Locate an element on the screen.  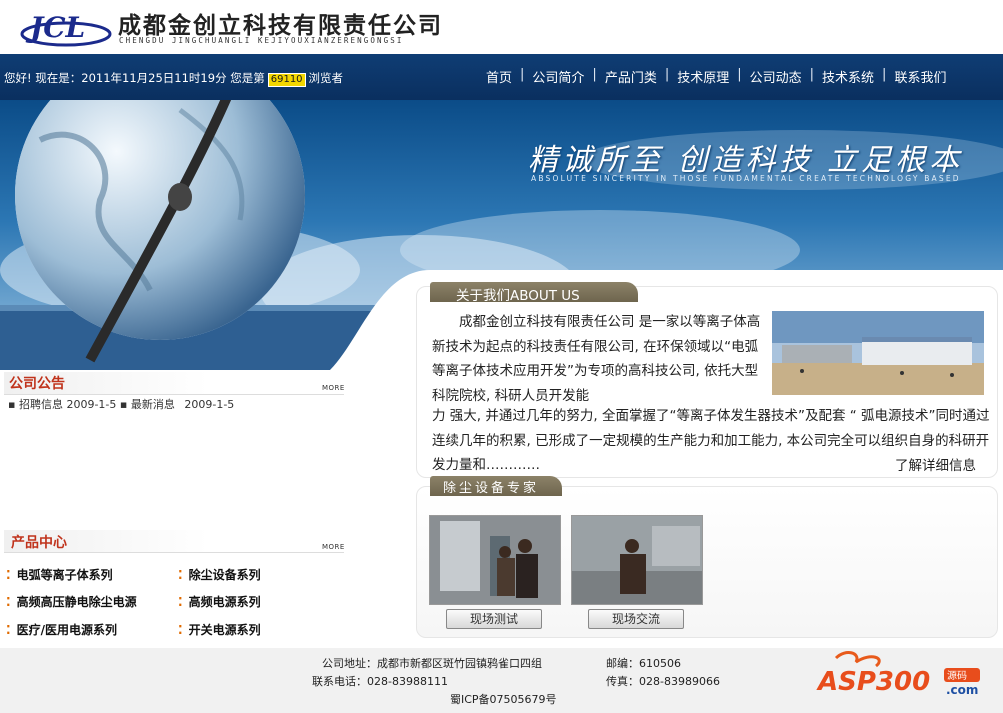
site-exchange-button: 现场交流 is located at coordinates (636, 619).